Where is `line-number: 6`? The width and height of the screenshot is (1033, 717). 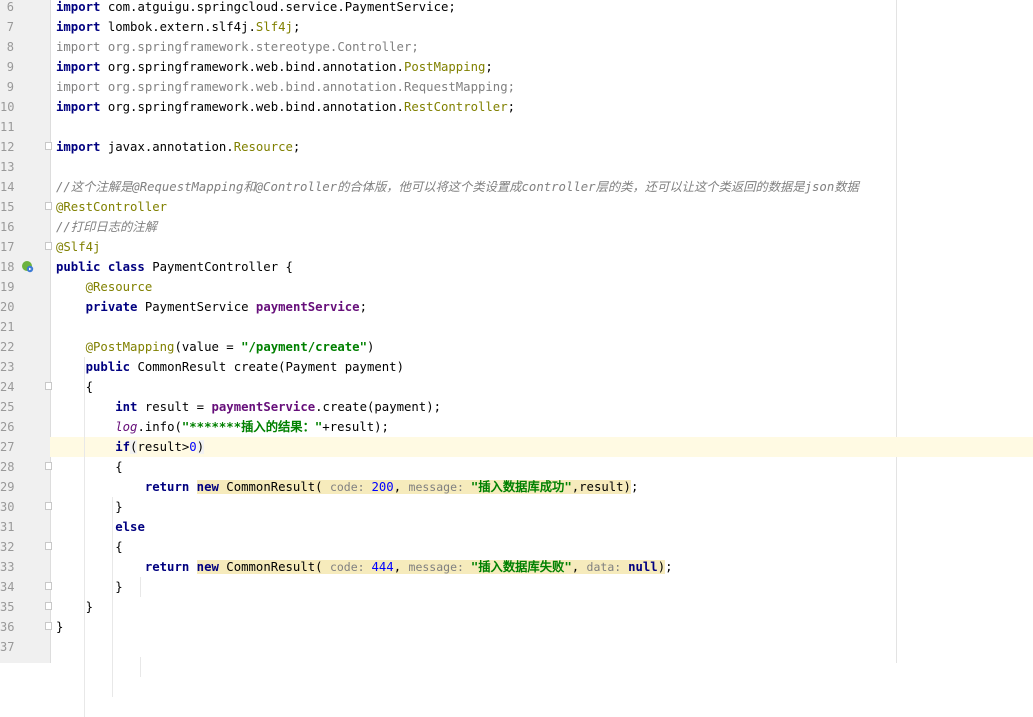 line-number: 6 is located at coordinates (10, 7).